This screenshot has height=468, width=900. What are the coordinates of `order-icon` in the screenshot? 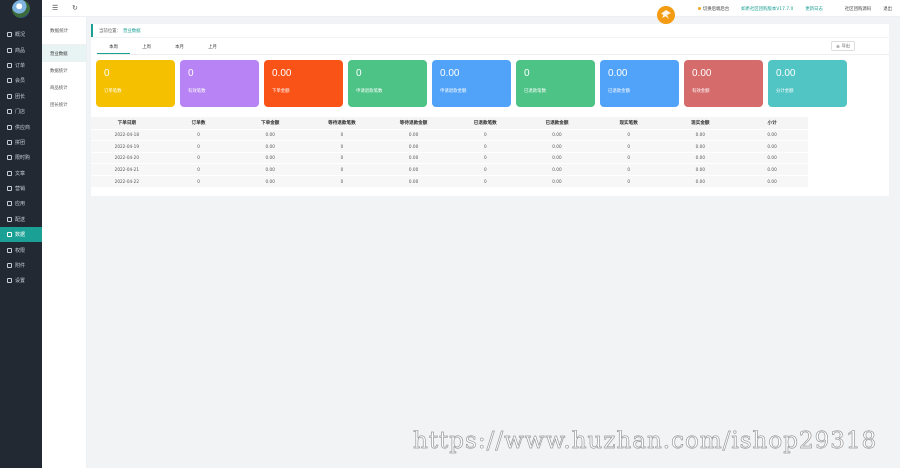 It's located at (9, 65).